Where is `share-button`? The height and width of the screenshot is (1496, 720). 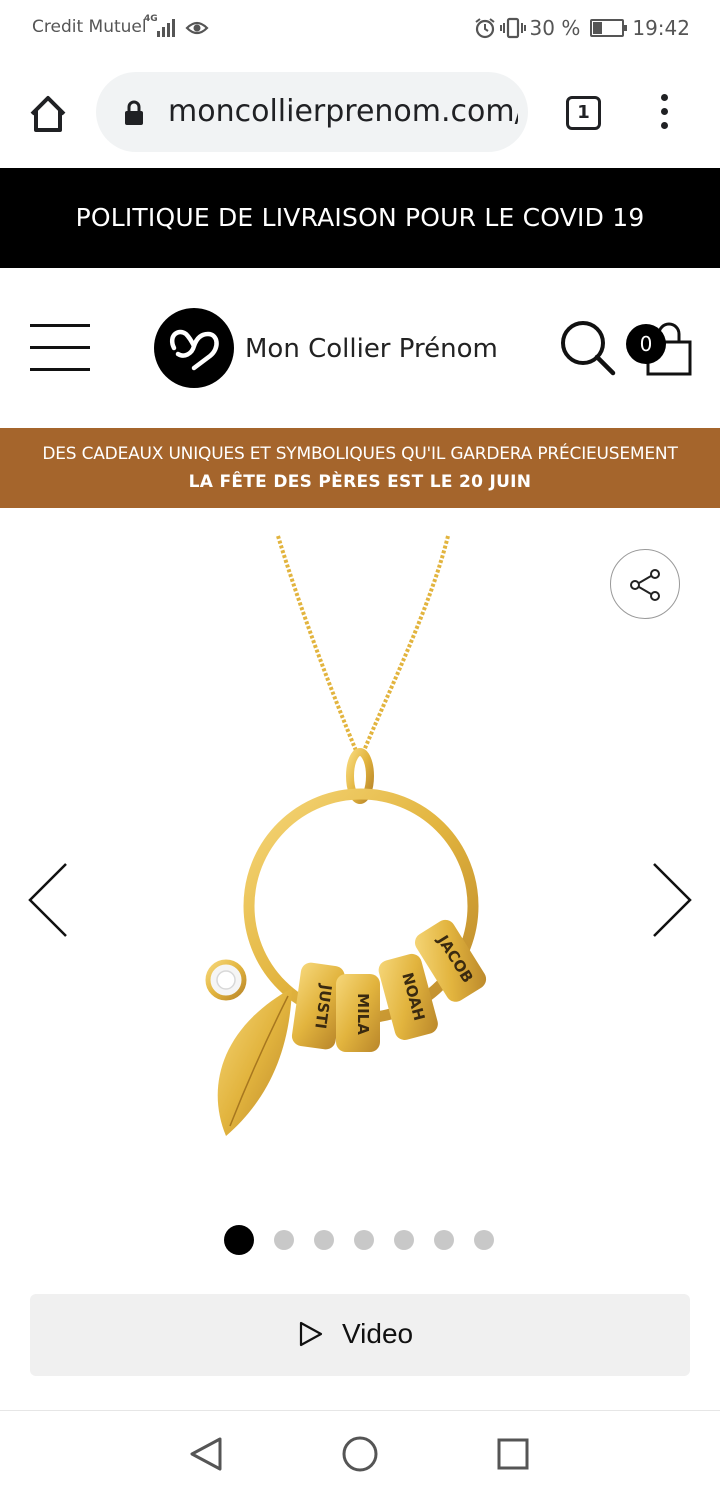 share-button is located at coordinates (645, 584).